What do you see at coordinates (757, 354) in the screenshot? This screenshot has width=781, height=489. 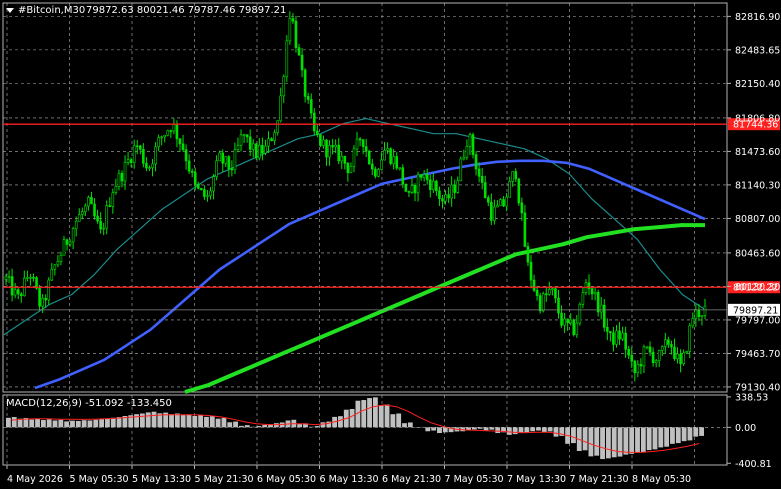 I see `price-tick-label: 79463.70` at bounding box center [757, 354].